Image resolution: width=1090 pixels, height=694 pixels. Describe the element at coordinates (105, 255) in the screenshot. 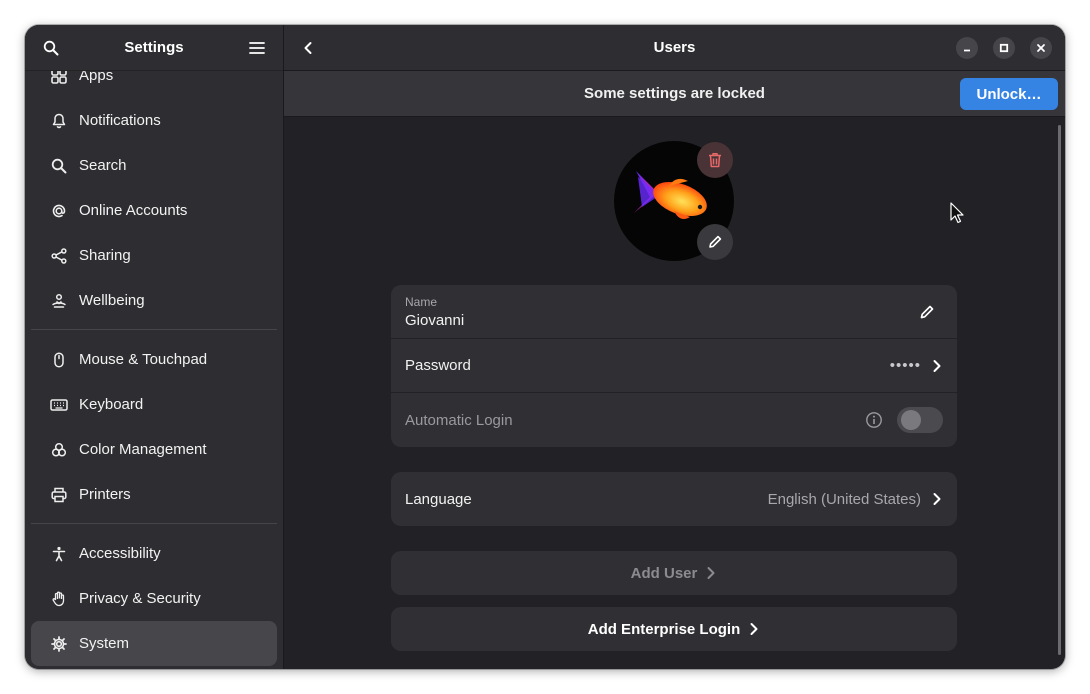

I see `sidebar-item-label: Sharing` at that location.